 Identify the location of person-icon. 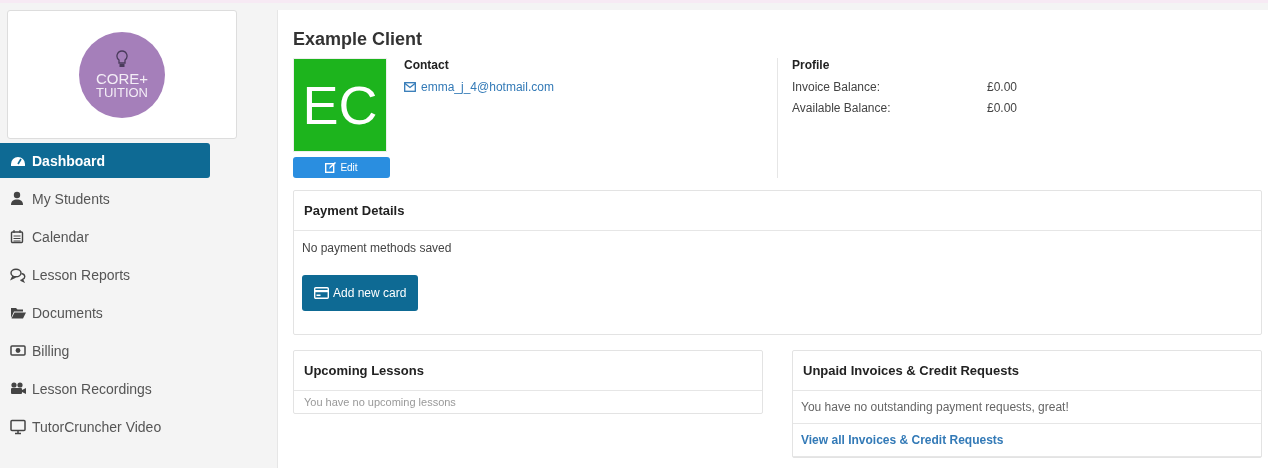
(18, 198).